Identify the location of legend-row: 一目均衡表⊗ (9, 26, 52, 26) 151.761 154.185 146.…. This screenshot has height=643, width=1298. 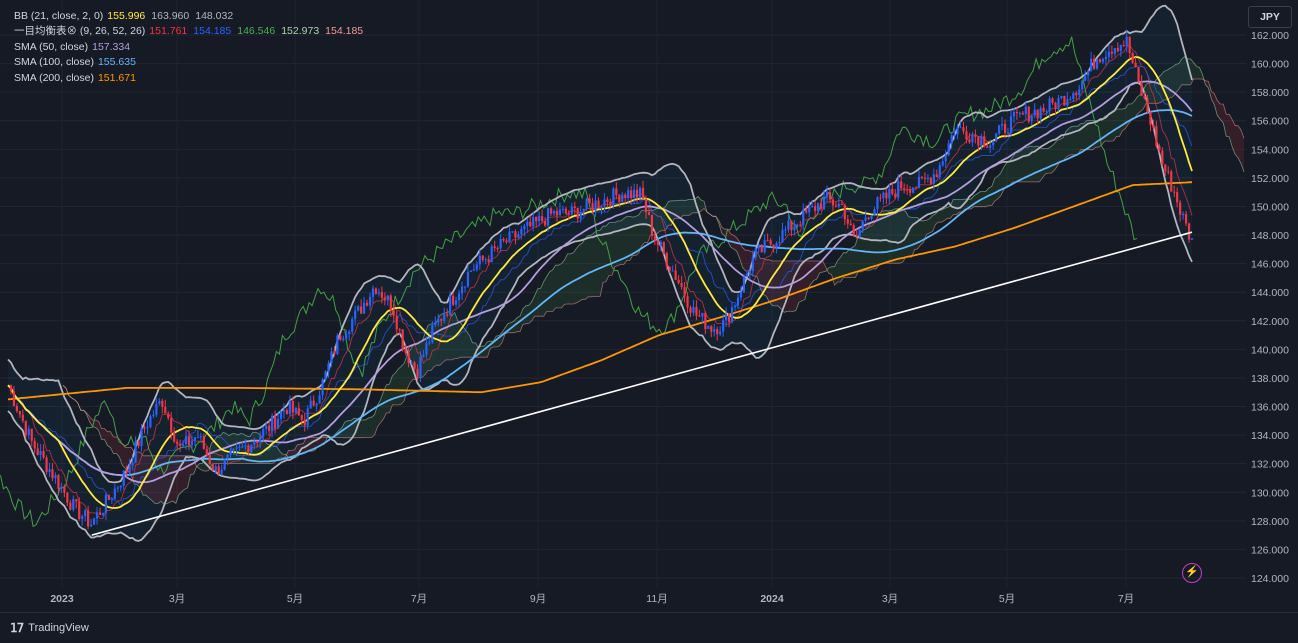
(191, 31).